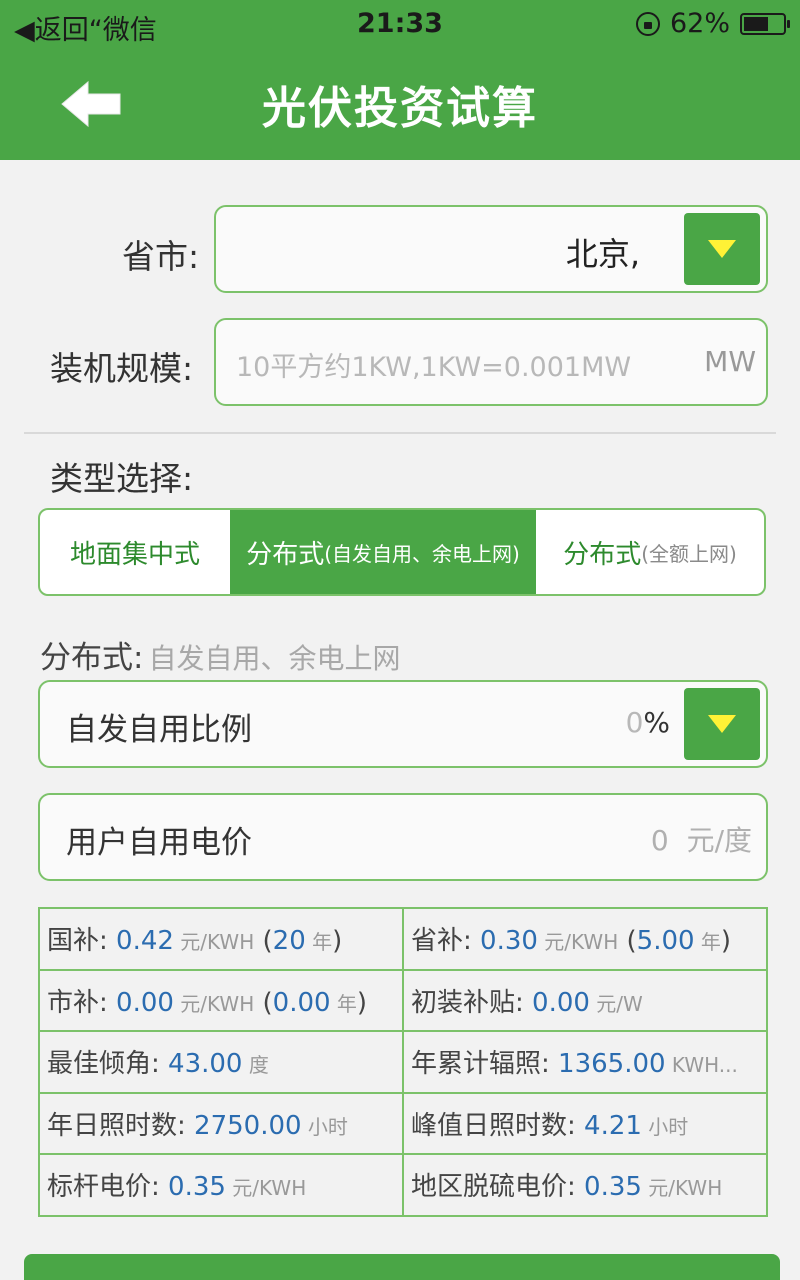 The width and height of the screenshot is (800, 1280). What do you see at coordinates (403, 724) in the screenshot?
I see `self-use-ratio-select: 自发自用比例 0%` at bounding box center [403, 724].